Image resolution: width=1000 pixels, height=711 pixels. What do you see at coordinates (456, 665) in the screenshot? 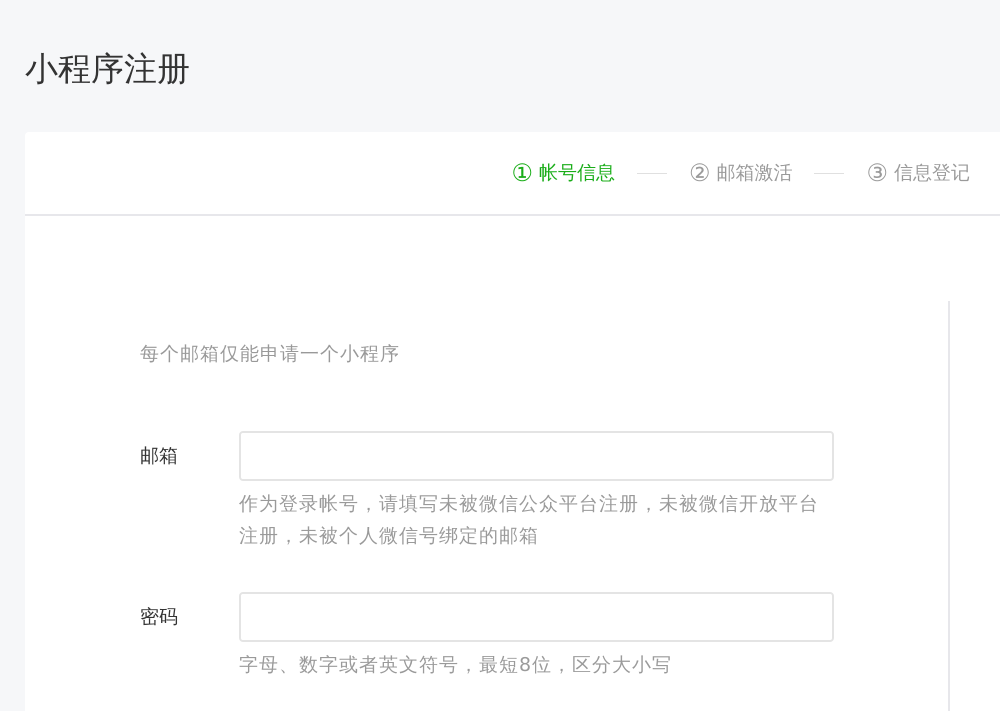
I see `hint-text: 字母、数字或者英文符号，最短8位，区分大小写` at bounding box center [456, 665].